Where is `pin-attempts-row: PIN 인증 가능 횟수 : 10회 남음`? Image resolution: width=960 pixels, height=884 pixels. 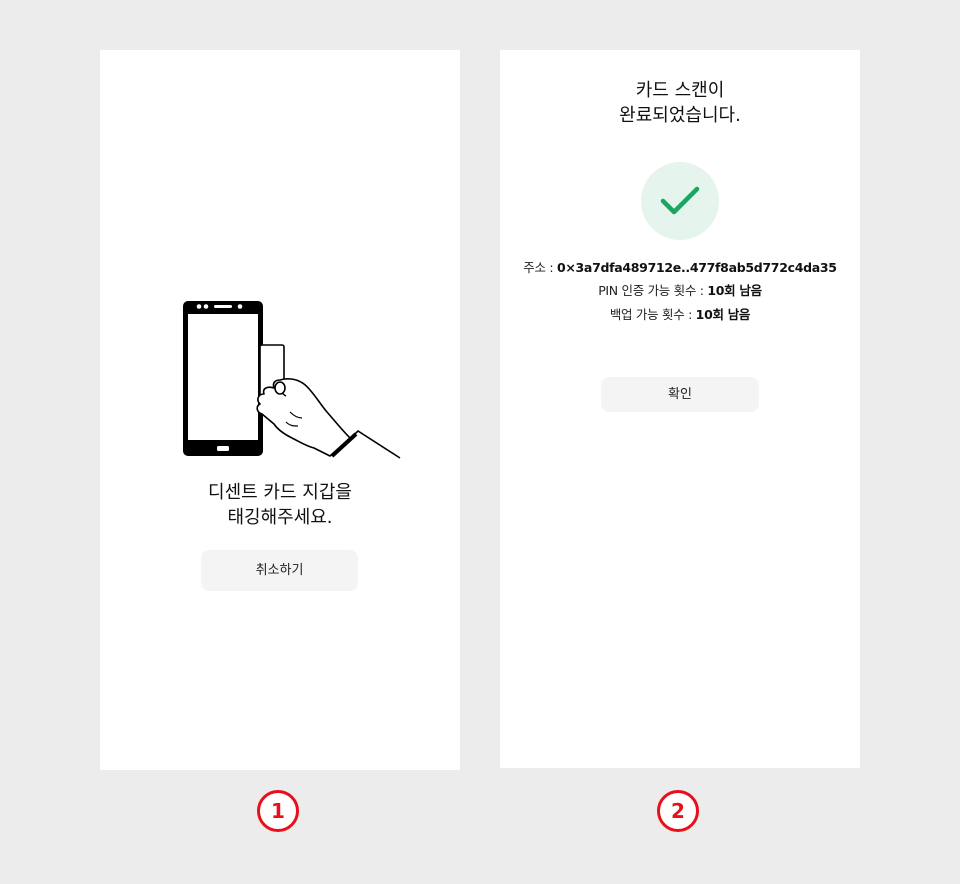 pin-attempts-row: PIN 인증 가능 횟수 : 10회 남음 is located at coordinates (680, 289).